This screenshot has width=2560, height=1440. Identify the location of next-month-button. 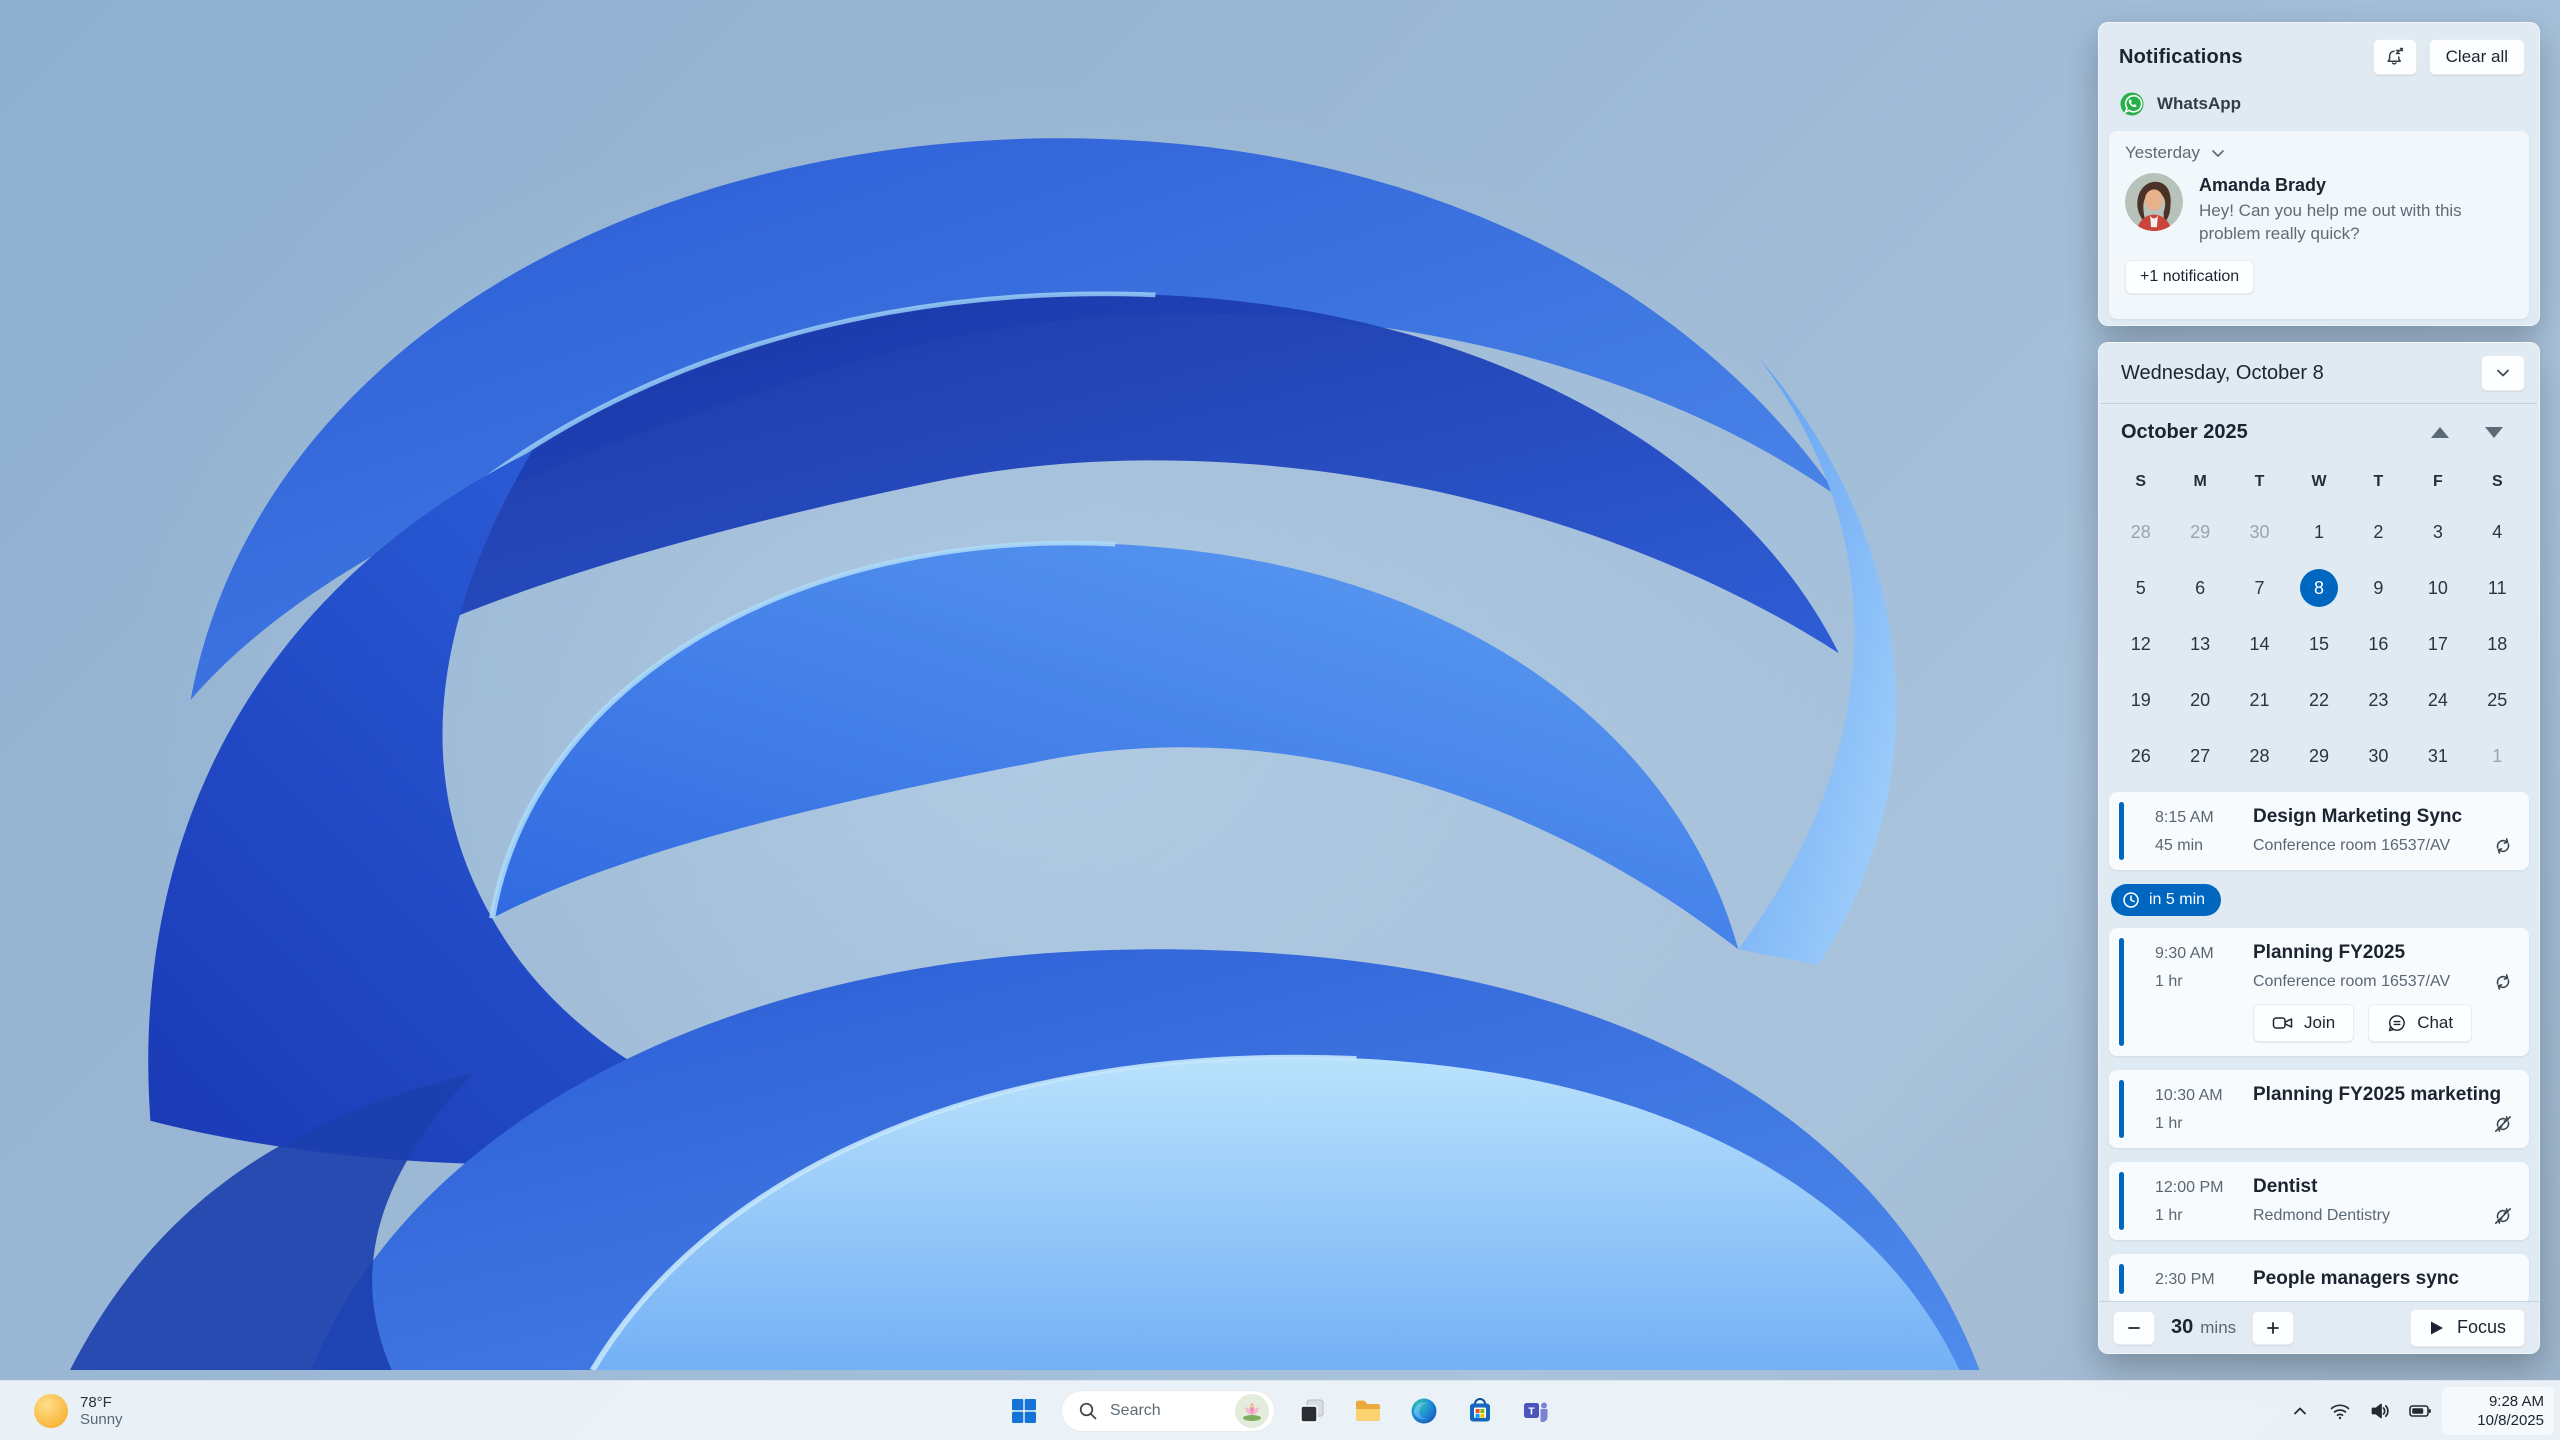
(2494, 432).